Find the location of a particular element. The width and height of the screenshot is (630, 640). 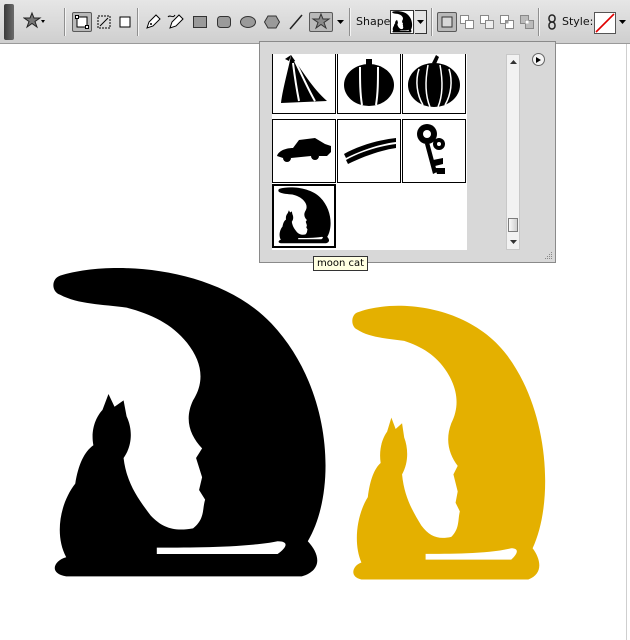

scrollbar-thumb is located at coordinates (513, 225).